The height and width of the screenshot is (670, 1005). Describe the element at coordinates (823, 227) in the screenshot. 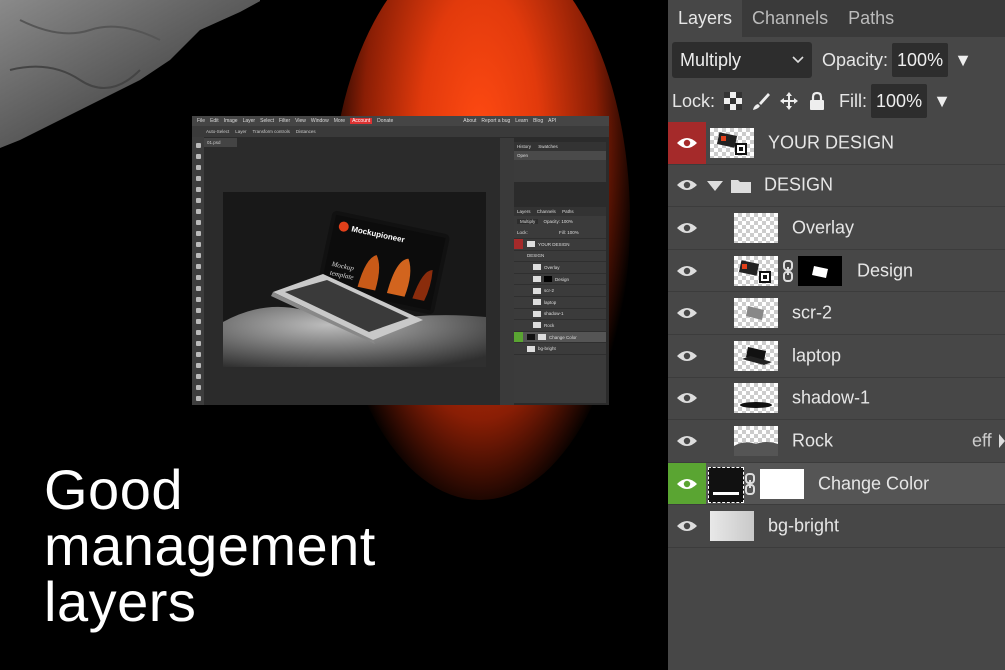

I see `layer-name: Overlay` at that location.